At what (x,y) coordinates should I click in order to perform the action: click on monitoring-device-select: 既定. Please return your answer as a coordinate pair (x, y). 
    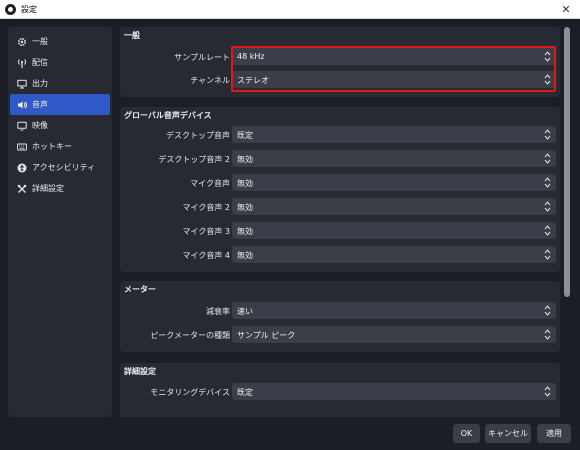
    Looking at the image, I should click on (394, 391).